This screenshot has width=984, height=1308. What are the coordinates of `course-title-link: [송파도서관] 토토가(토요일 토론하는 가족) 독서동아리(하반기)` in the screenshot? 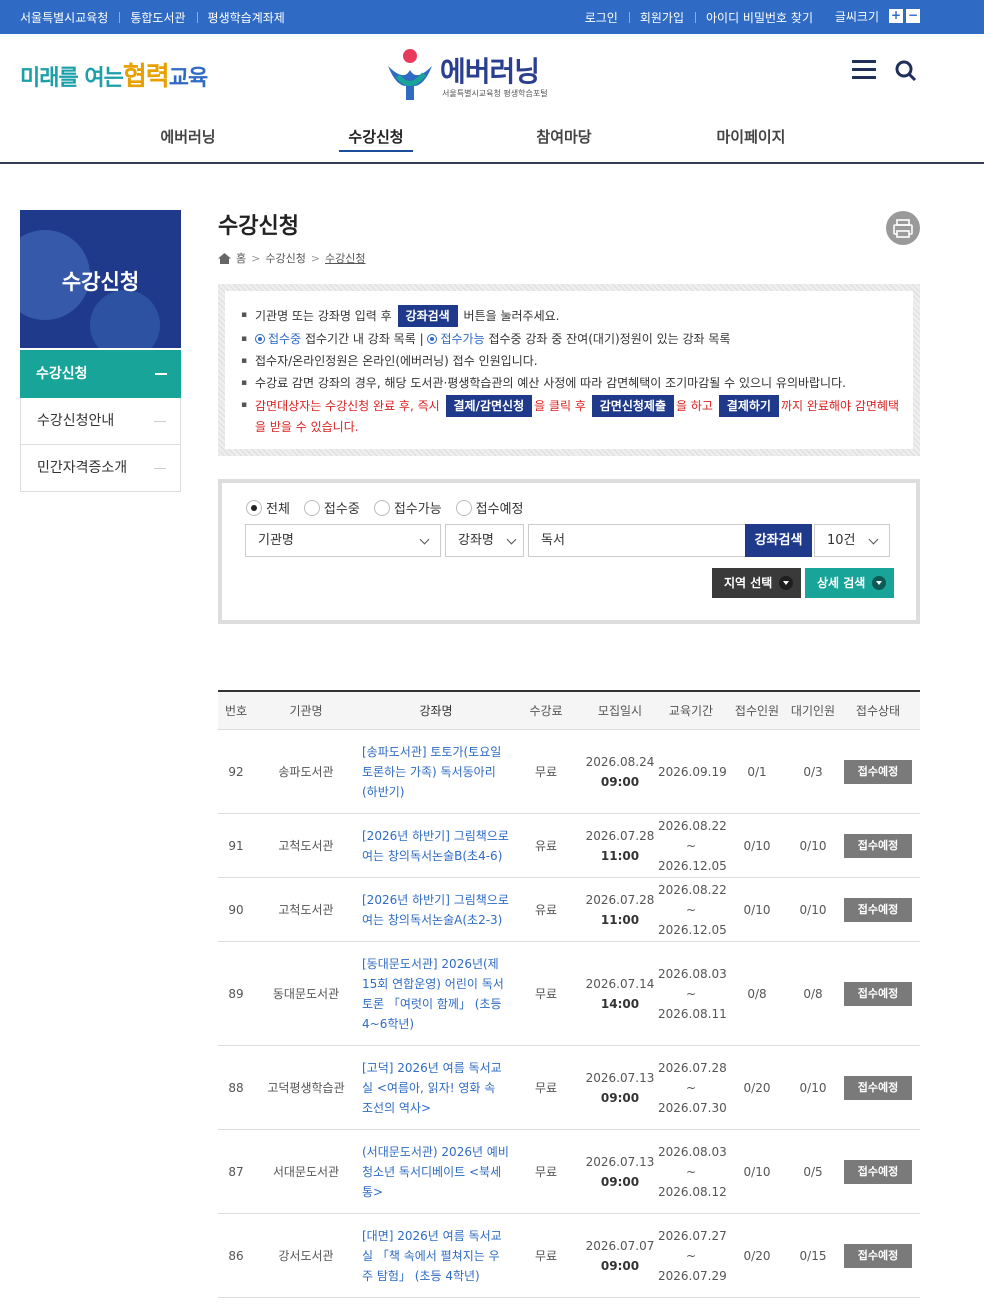 It's located at (434, 772).